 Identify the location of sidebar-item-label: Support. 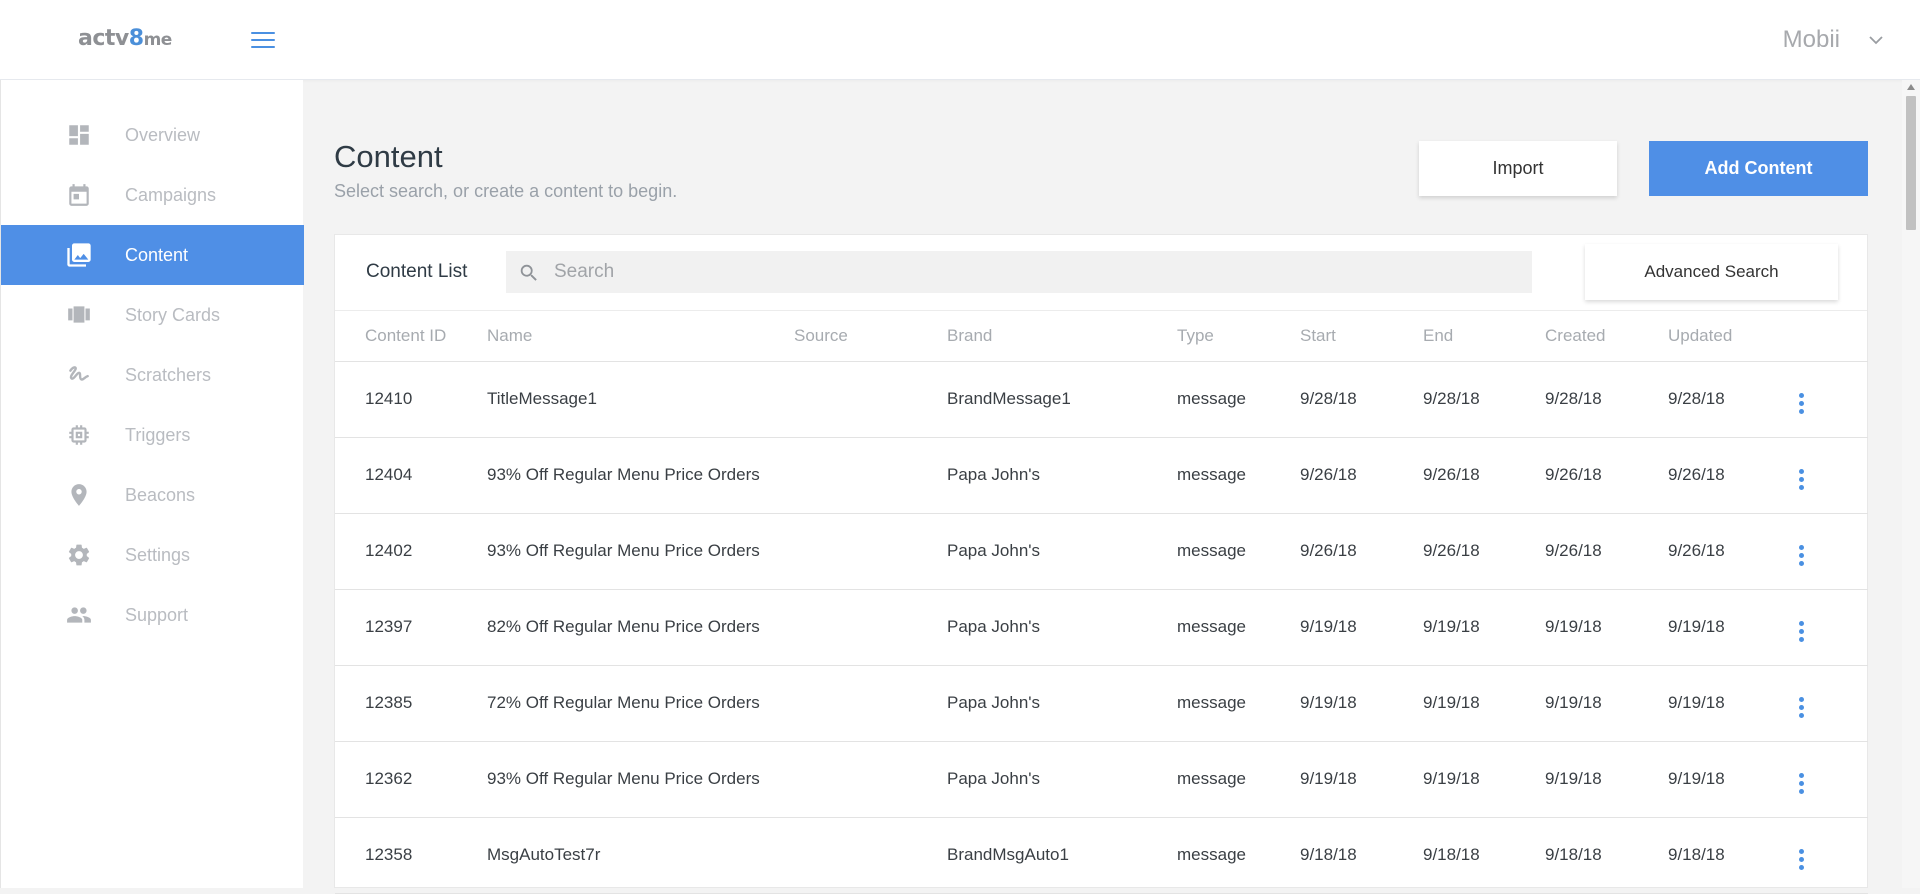
(157, 614).